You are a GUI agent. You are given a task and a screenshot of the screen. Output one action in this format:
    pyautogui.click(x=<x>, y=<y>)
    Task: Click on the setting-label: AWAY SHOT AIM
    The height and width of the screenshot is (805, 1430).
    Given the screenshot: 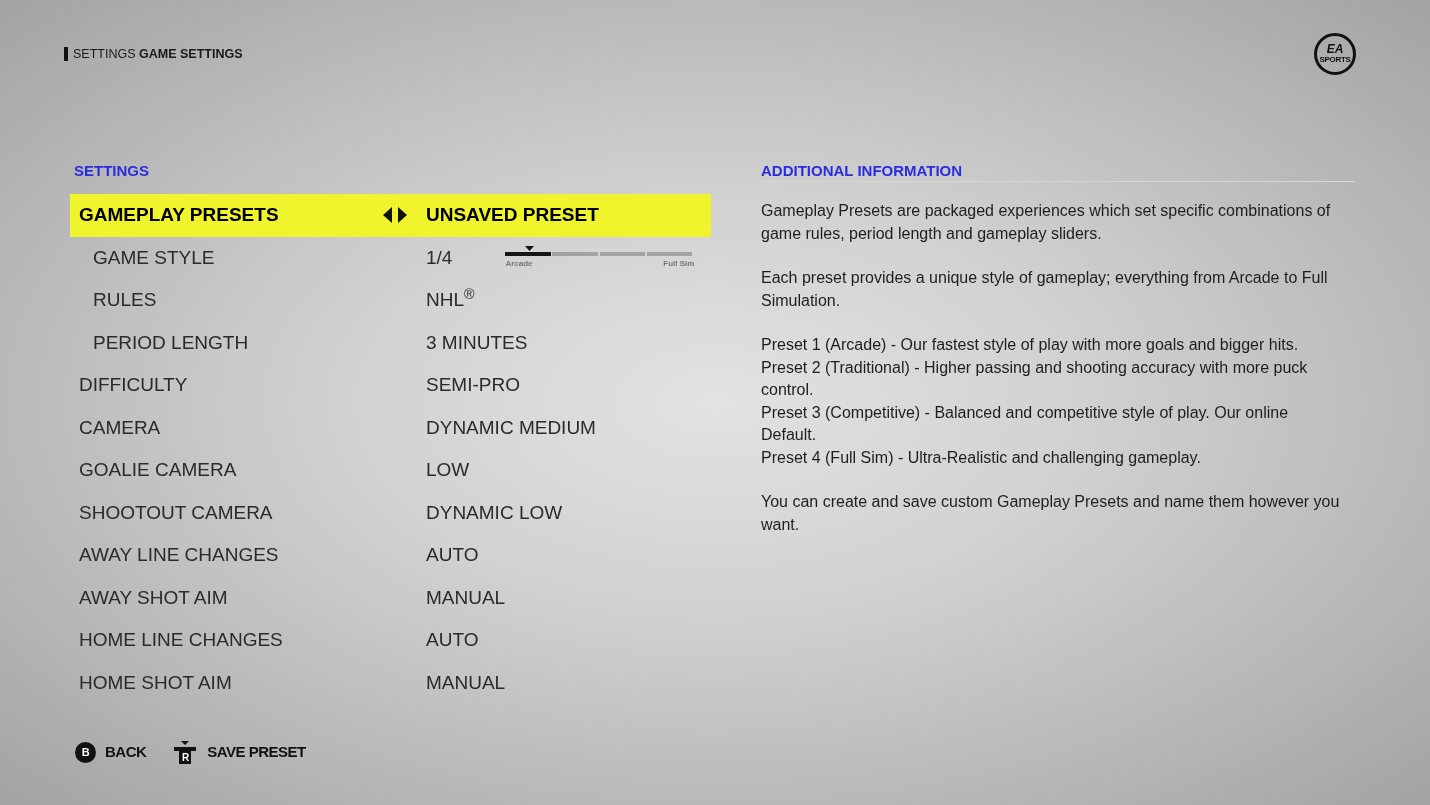 What is the action you would take?
    pyautogui.click(x=153, y=597)
    